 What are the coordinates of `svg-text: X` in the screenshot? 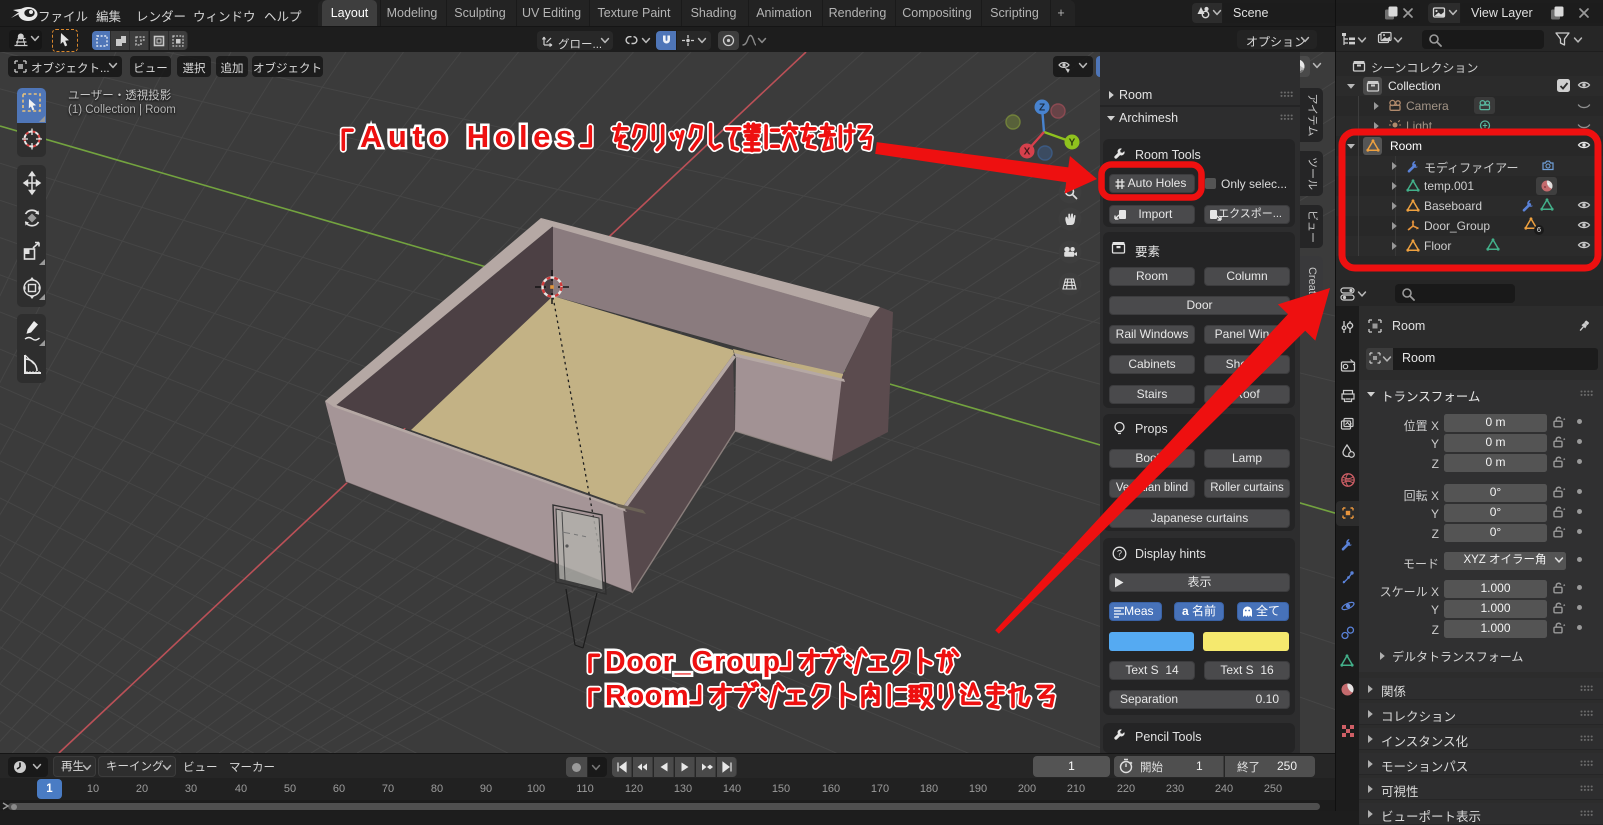 It's located at (1027, 151).